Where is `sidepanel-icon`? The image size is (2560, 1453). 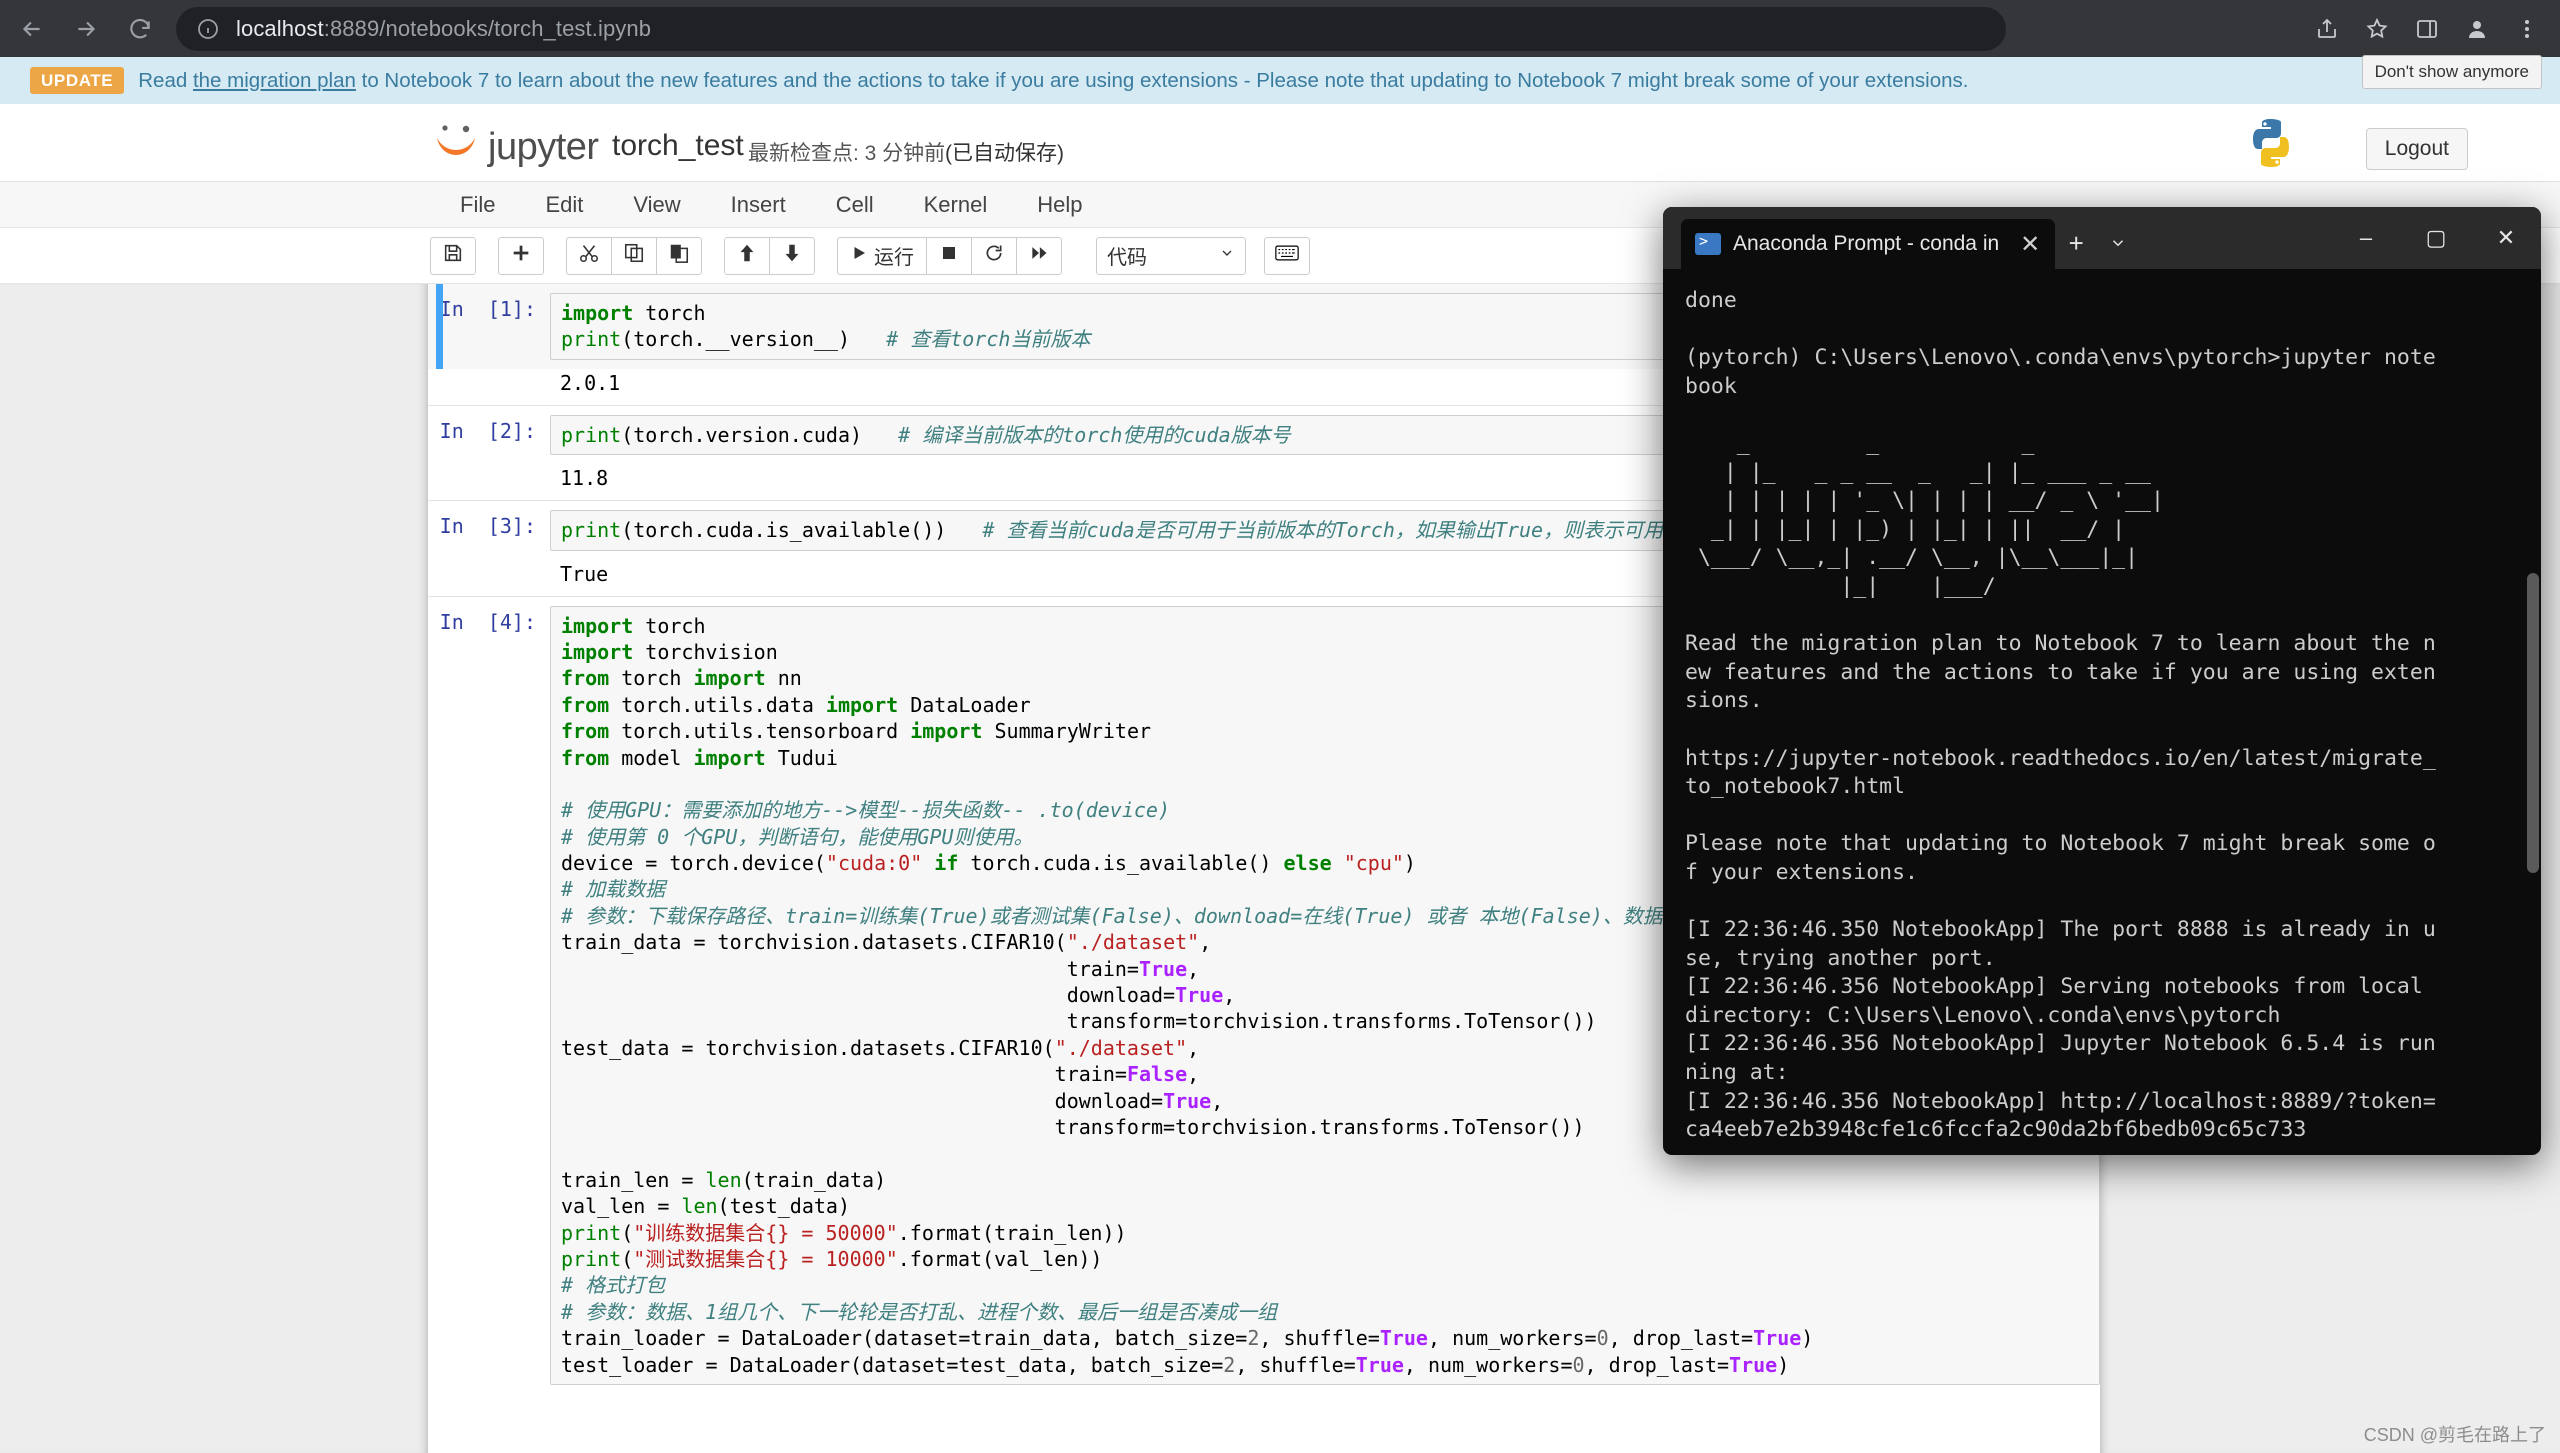
sidepanel-icon is located at coordinates (2427, 29).